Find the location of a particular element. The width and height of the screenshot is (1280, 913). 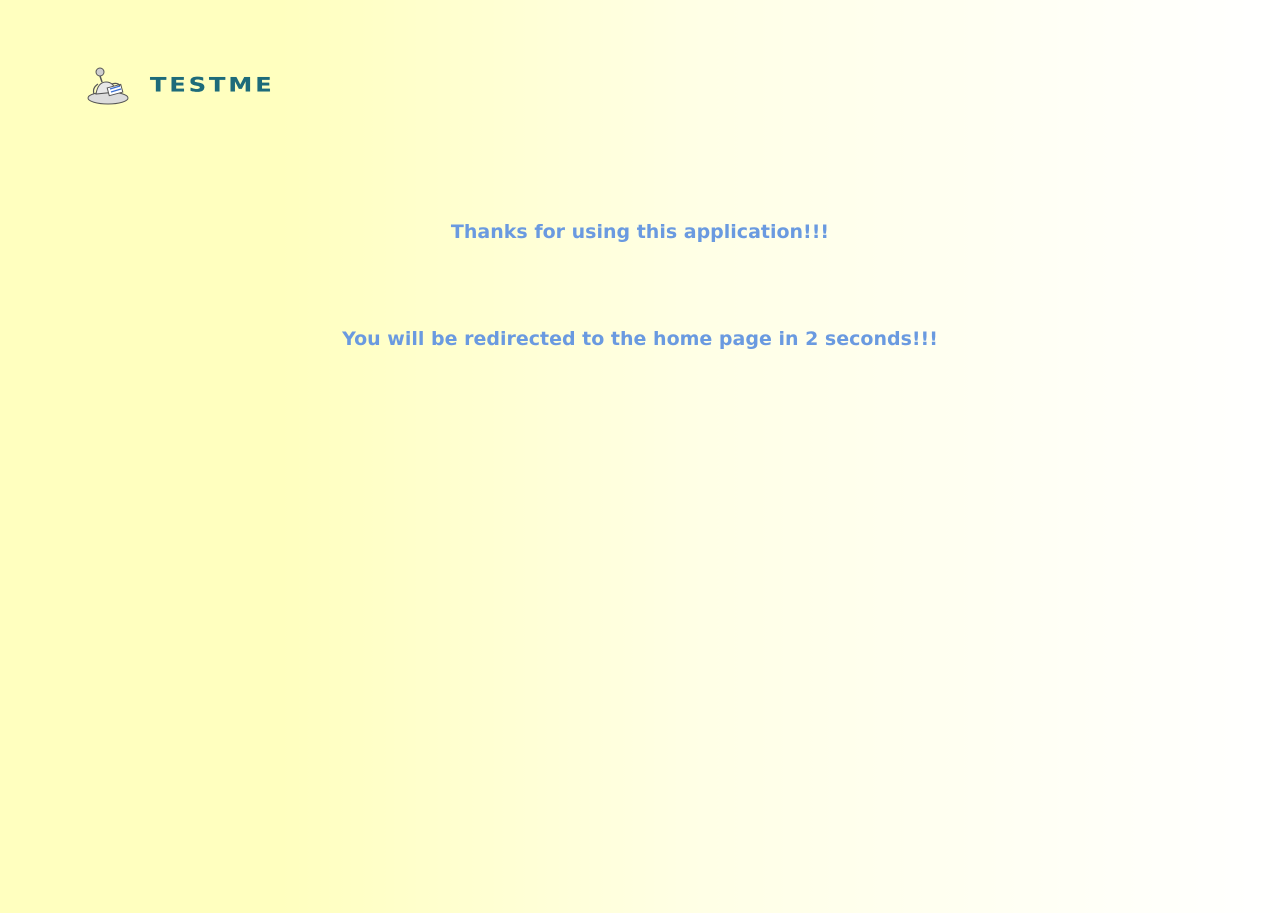

site-logo: TESTME is located at coordinates (180, 85).